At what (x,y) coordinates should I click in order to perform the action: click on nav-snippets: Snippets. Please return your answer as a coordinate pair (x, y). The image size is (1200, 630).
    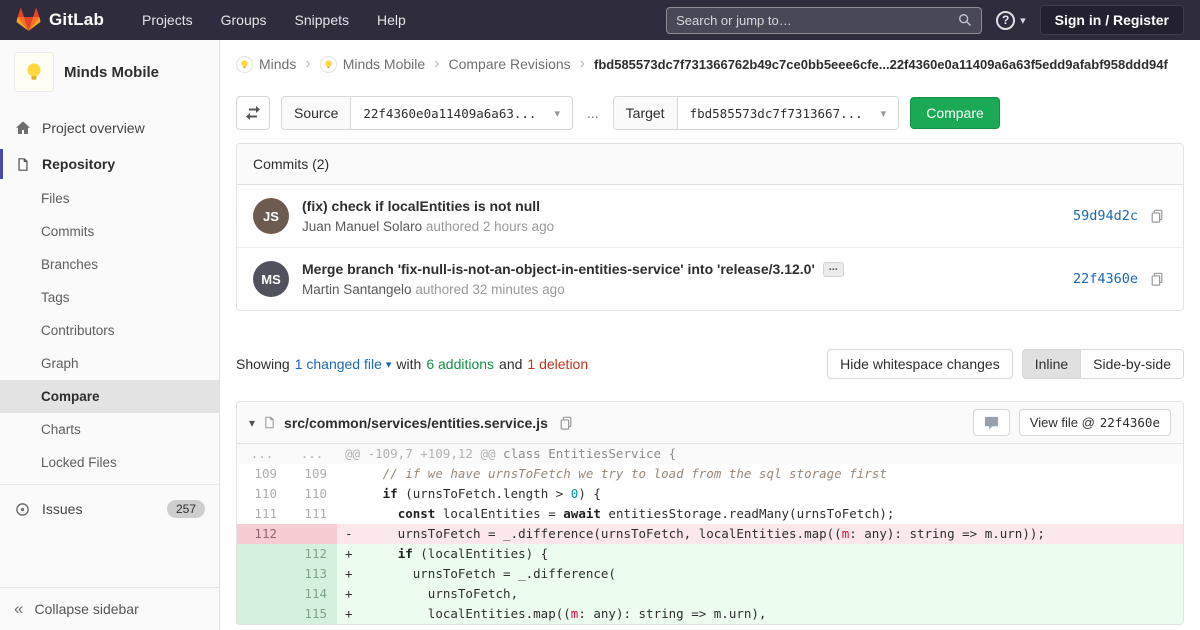
    Looking at the image, I should click on (322, 20).